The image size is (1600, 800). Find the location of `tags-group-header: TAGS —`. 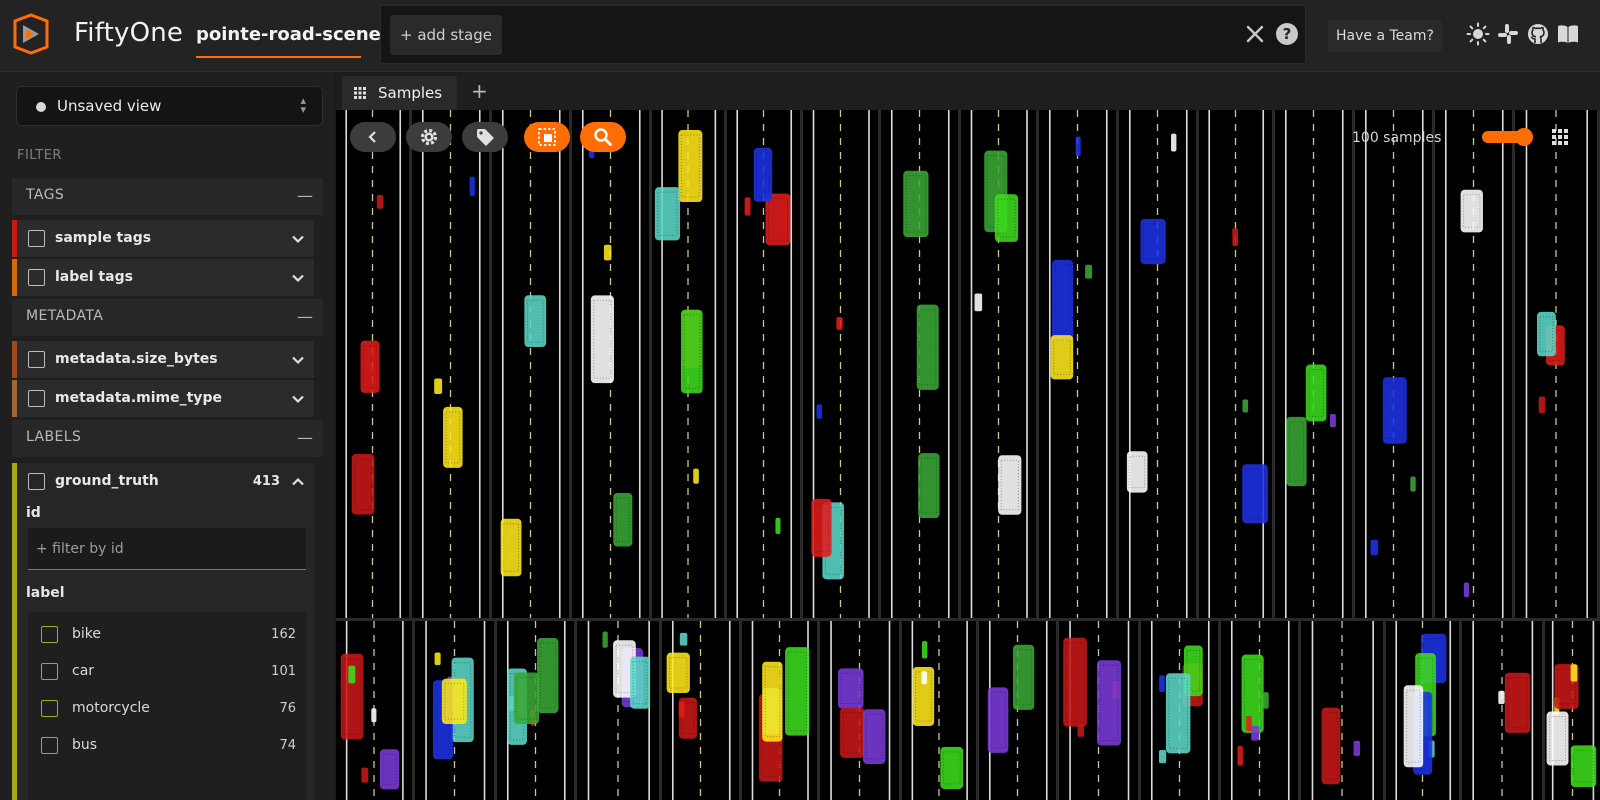

tags-group-header: TAGS — is located at coordinates (167, 196).